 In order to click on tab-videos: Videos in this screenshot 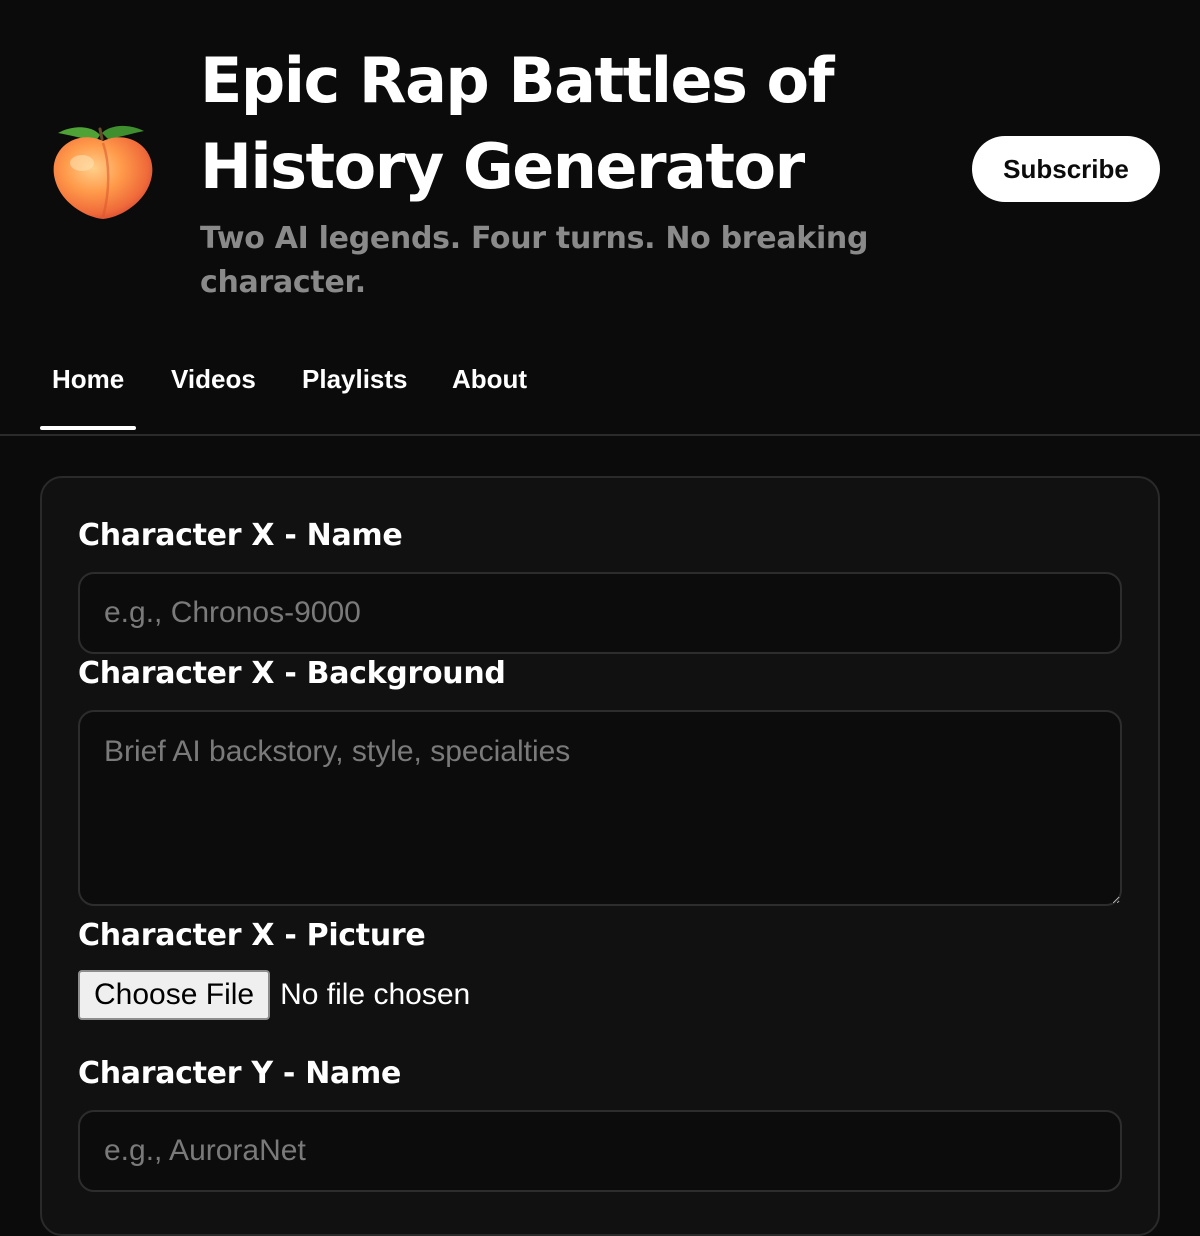, I will do `click(213, 379)`.